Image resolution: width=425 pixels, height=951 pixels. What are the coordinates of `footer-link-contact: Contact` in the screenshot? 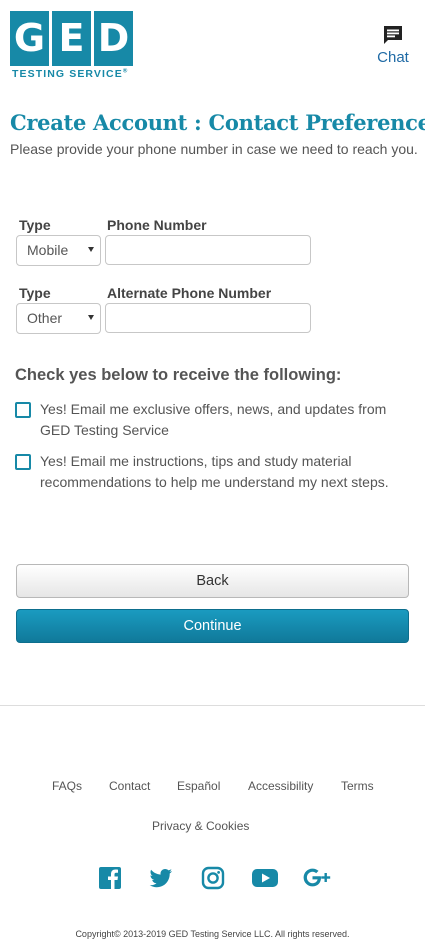 It's located at (129, 786).